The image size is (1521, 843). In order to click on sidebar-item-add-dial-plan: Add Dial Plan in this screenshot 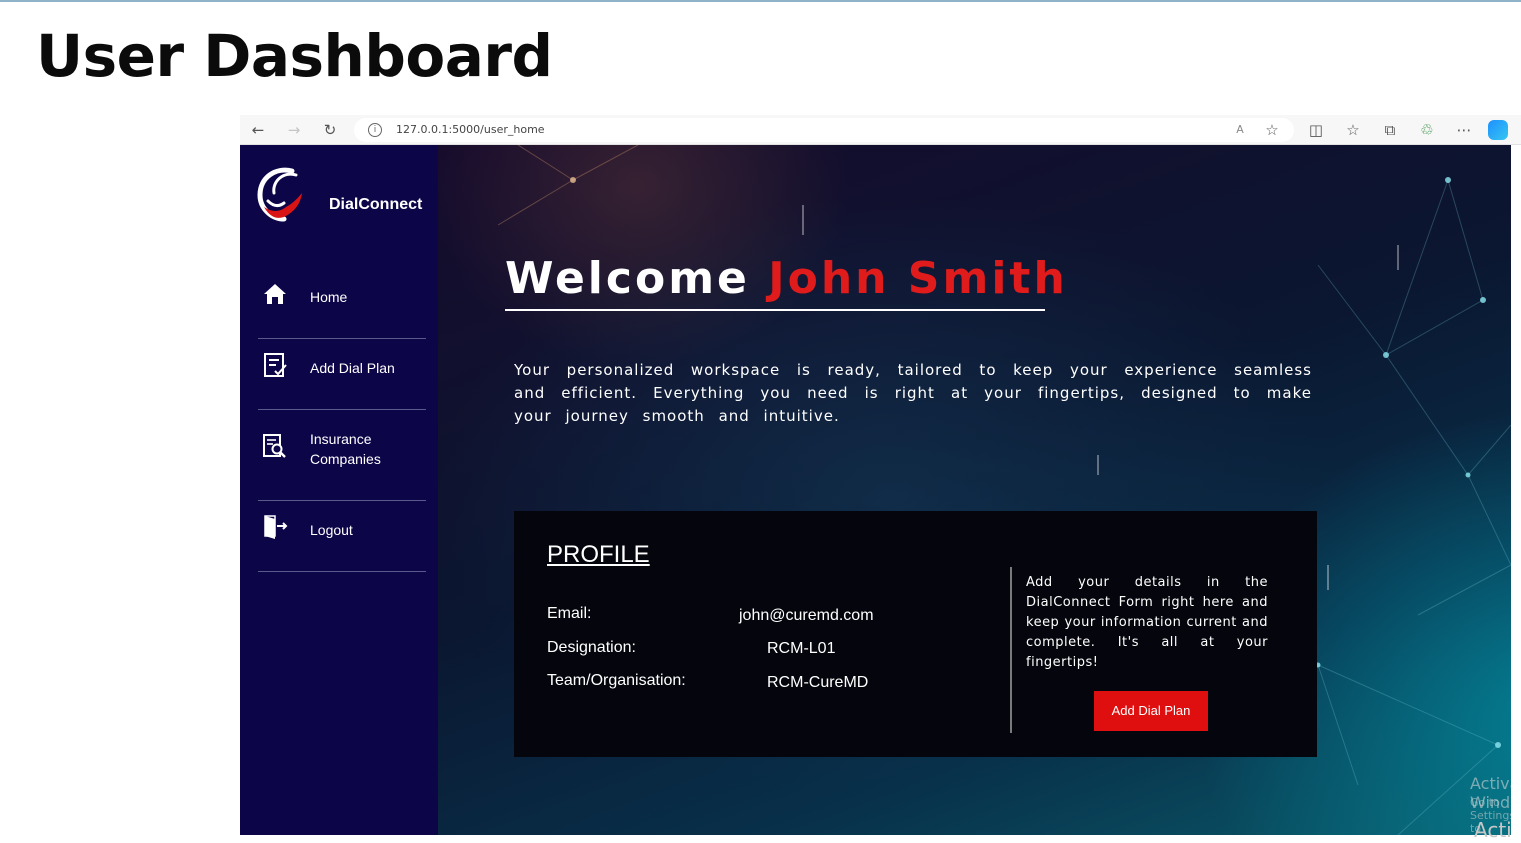, I will do `click(342, 367)`.